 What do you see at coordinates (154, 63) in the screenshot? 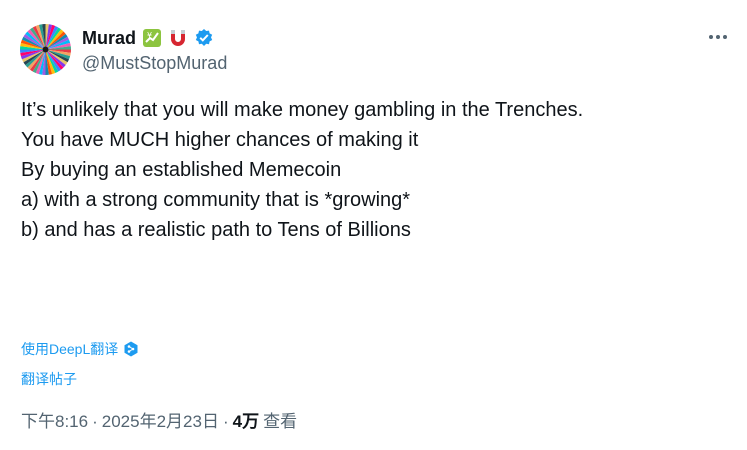
I see `author-handle: @MustStopMurad` at bounding box center [154, 63].